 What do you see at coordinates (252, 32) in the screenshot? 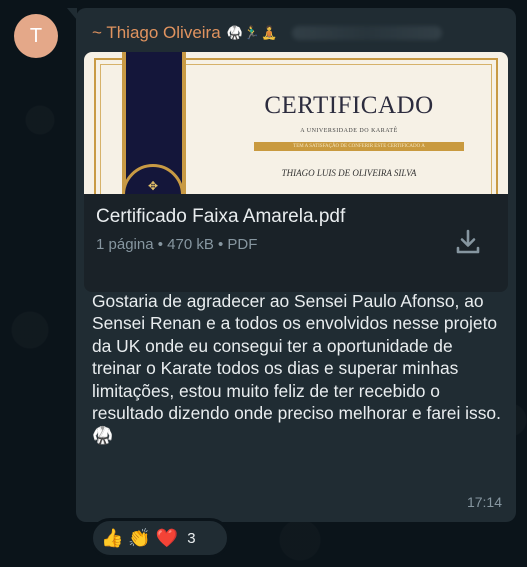
I see `sender-emoji: 🥋🏃‍♂️🧘` at bounding box center [252, 32].